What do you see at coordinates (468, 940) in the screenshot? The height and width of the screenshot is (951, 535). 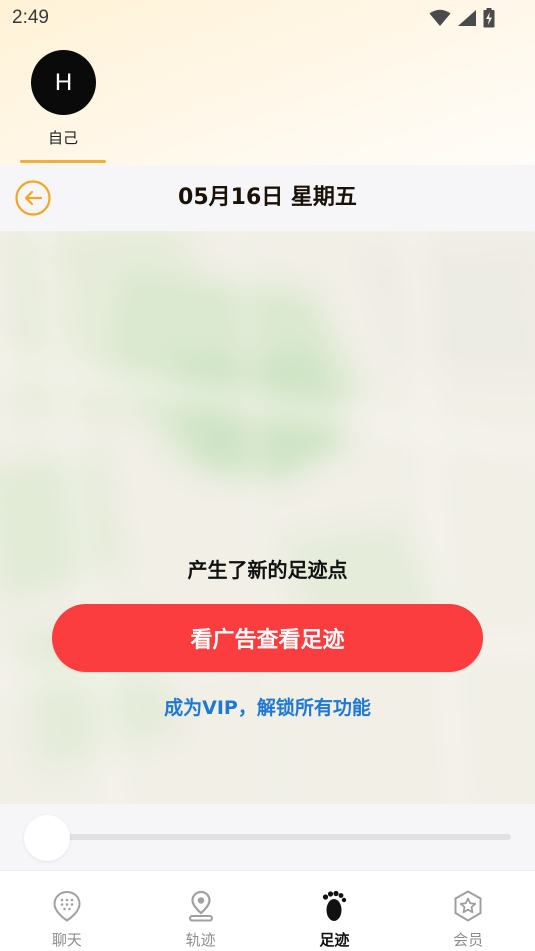 I see `nav-label-vip: 会员` at bounding box center [468, 940].